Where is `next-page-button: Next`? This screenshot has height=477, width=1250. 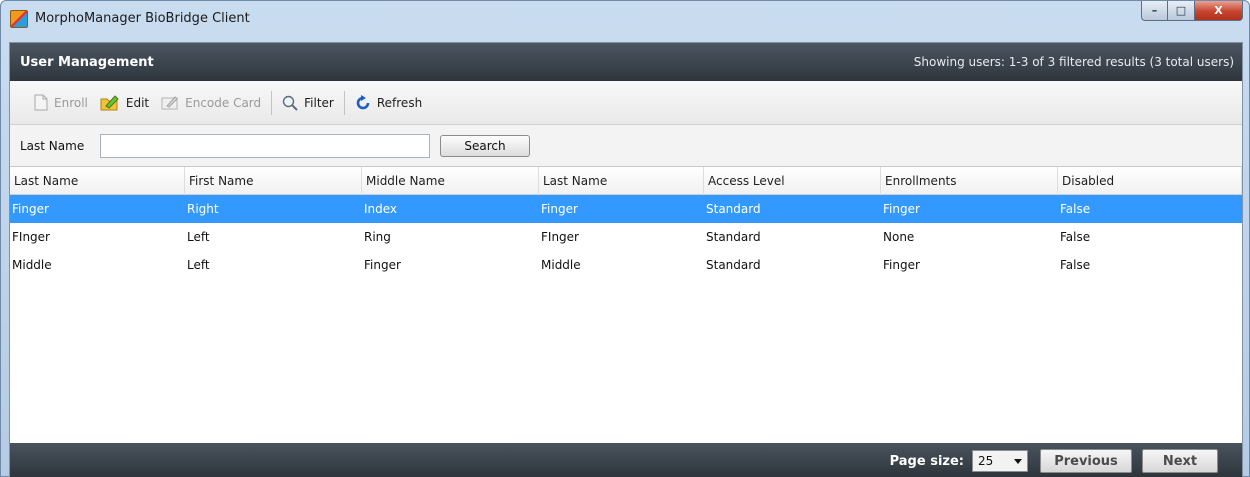
next-page-button: Next is located at coordinates (1180, 461).